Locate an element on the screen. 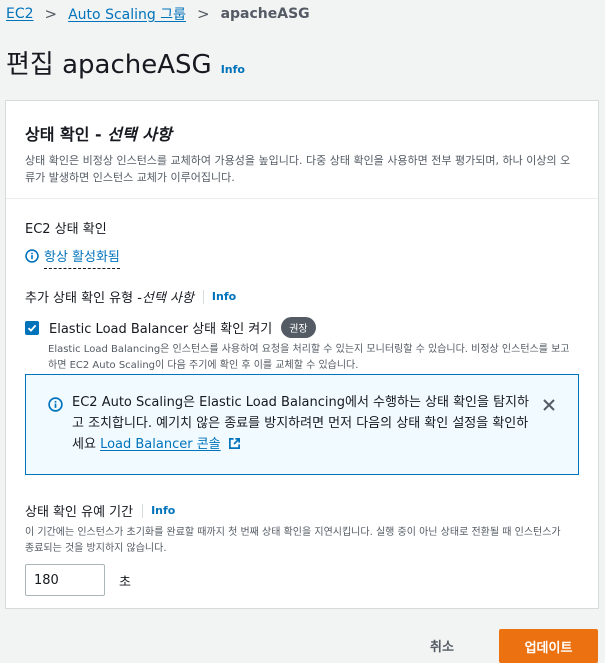  grace-period-input is located at coordinates (65, 580).